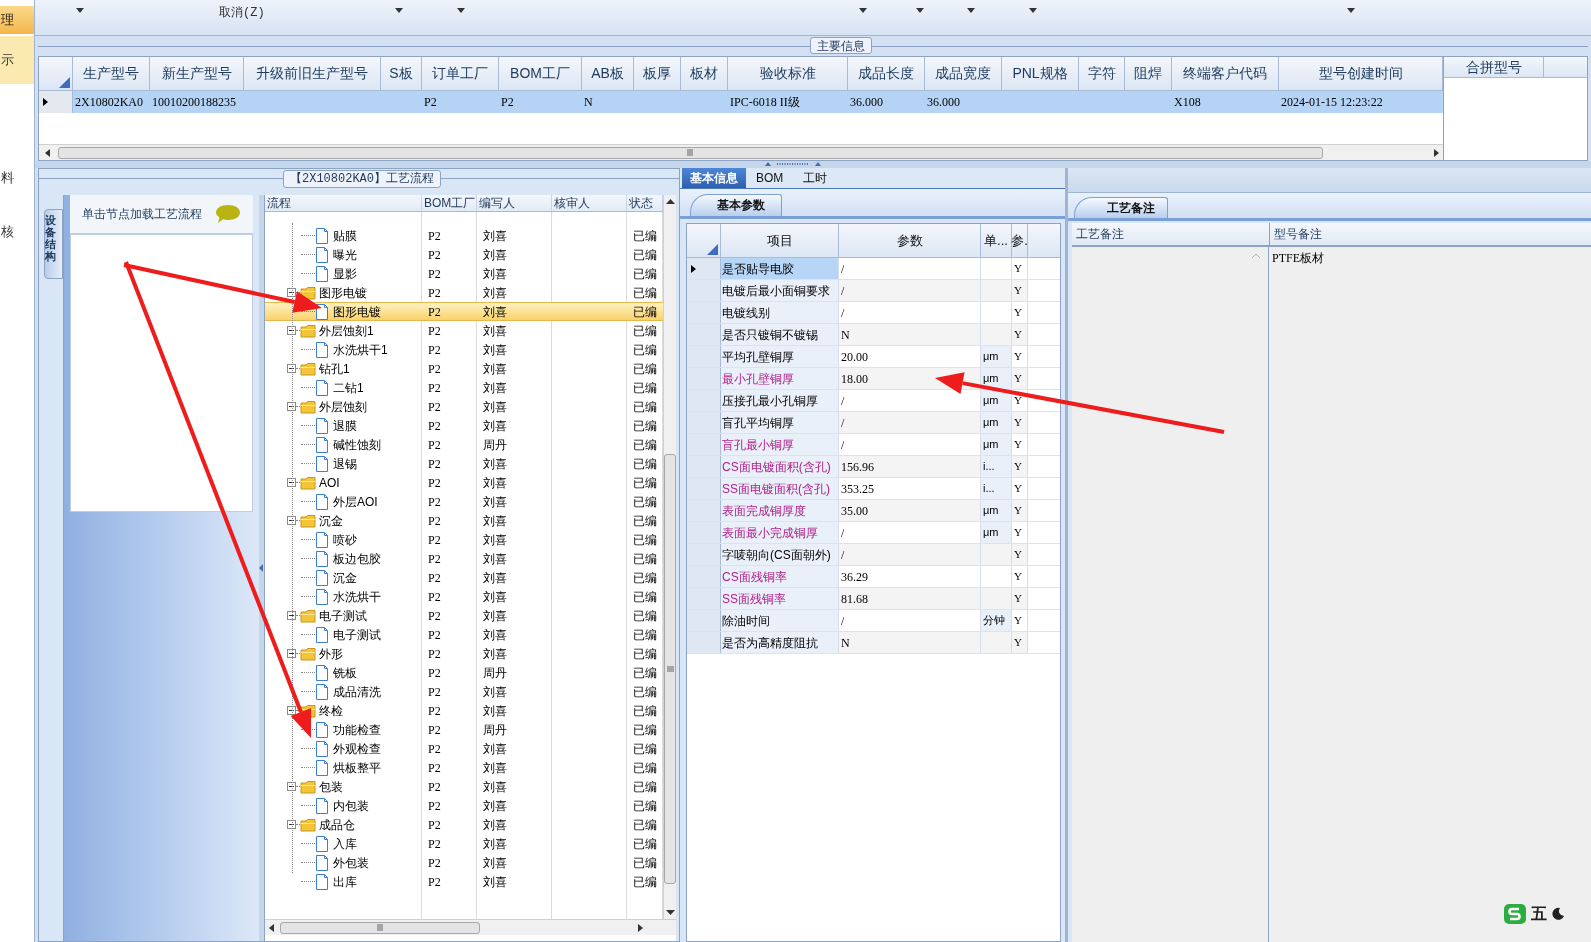  Describe the element at coordinates (589, 203) in the screenshot. I see `column-header: 核审人` at that location.